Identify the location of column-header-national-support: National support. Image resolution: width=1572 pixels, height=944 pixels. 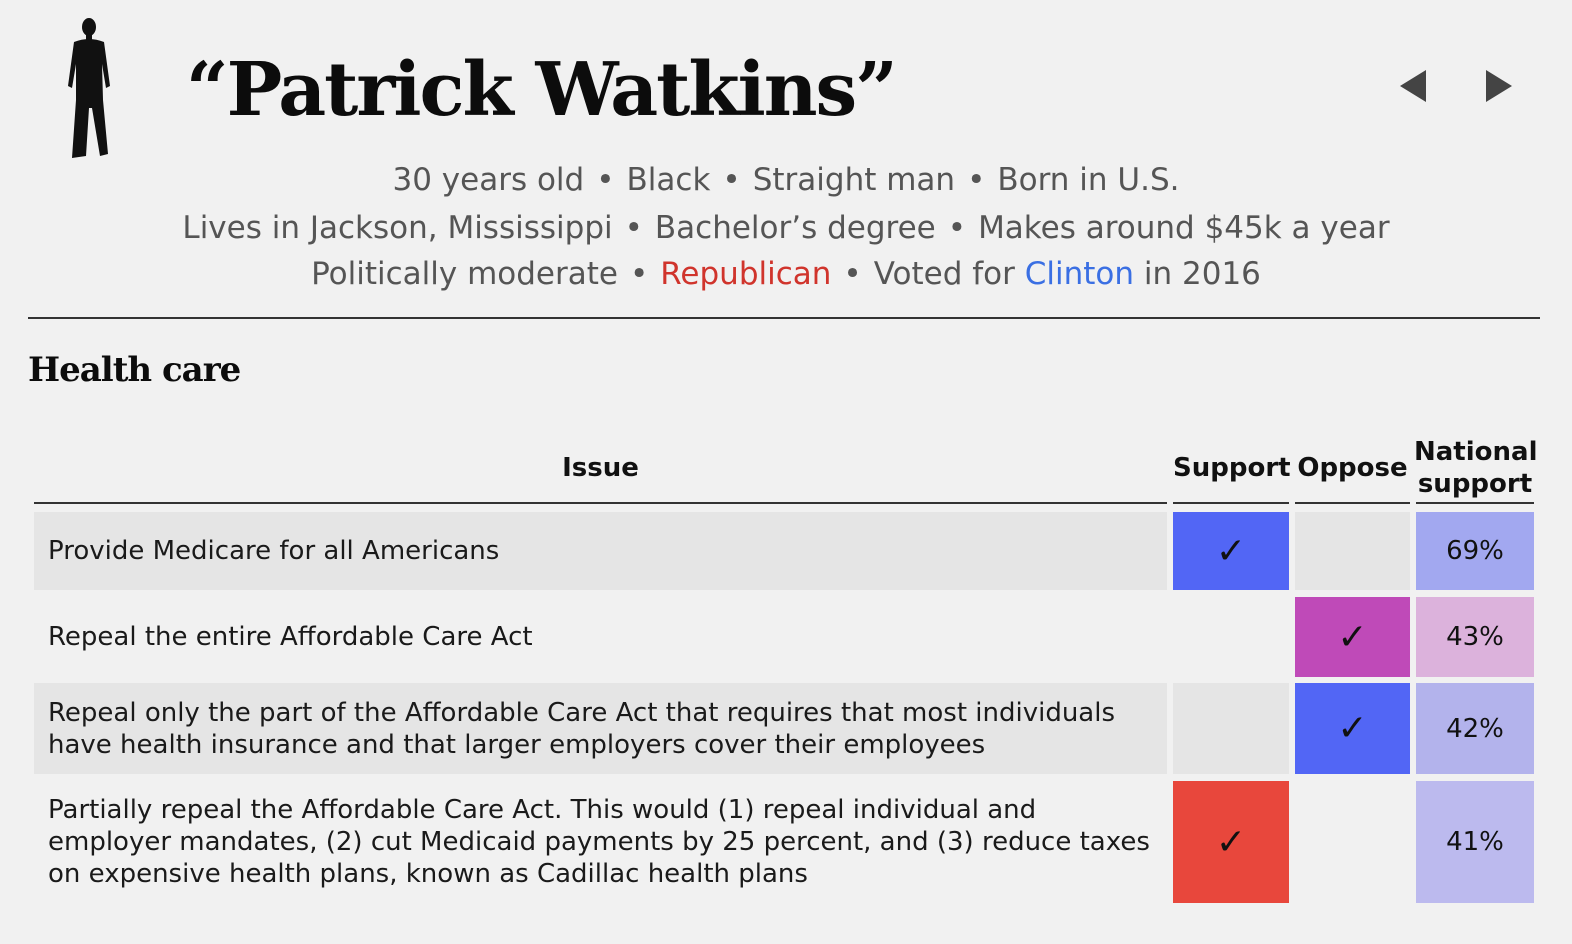
(1476, 468).